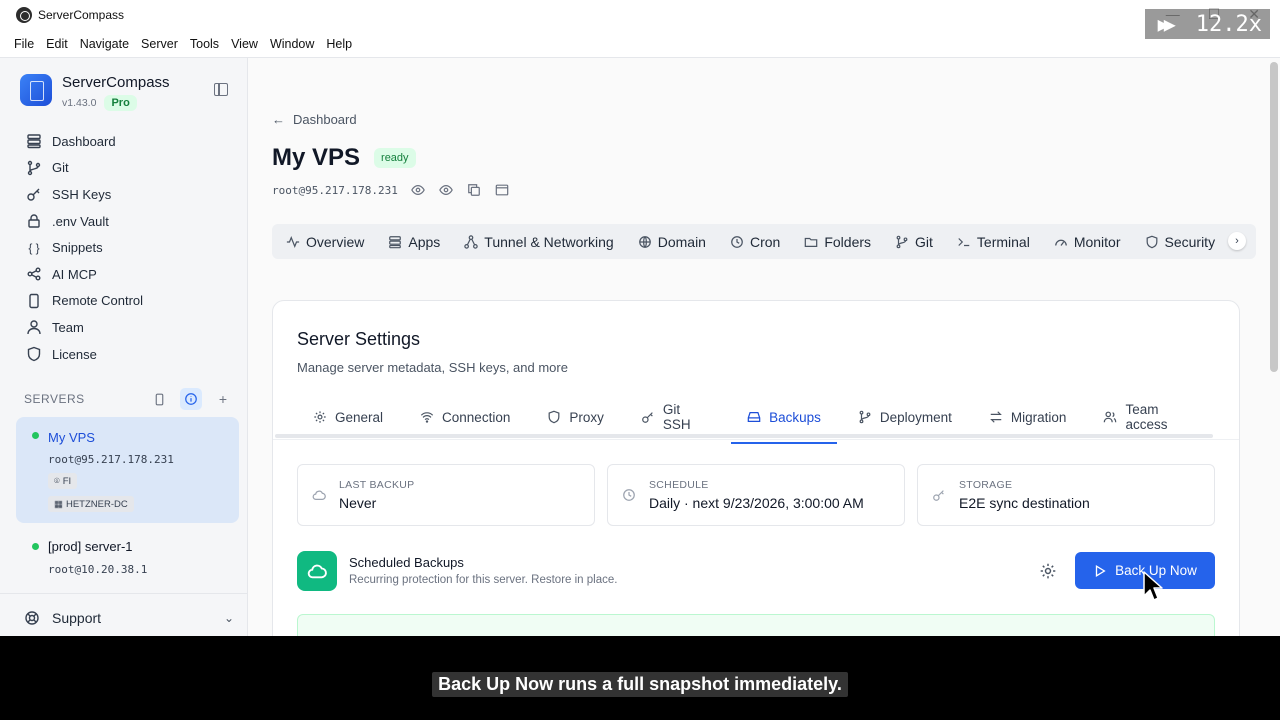  Describe the element at coordinates (223, 399) in the screenshot. I see `add-server-icon: +` at that location.